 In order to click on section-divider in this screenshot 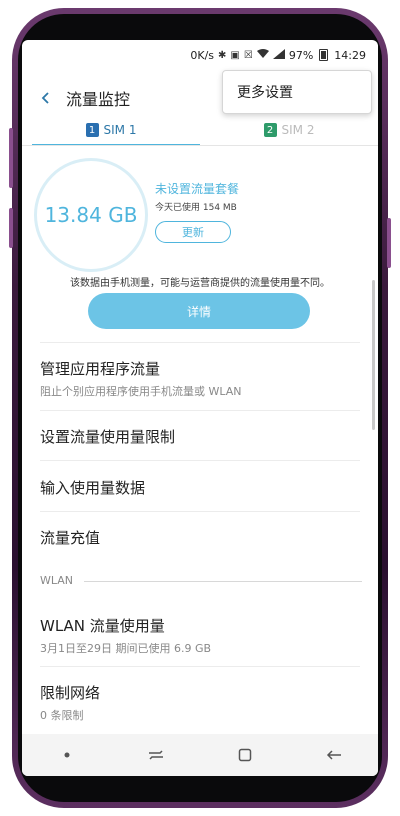, I will do `click(223, 581)`.